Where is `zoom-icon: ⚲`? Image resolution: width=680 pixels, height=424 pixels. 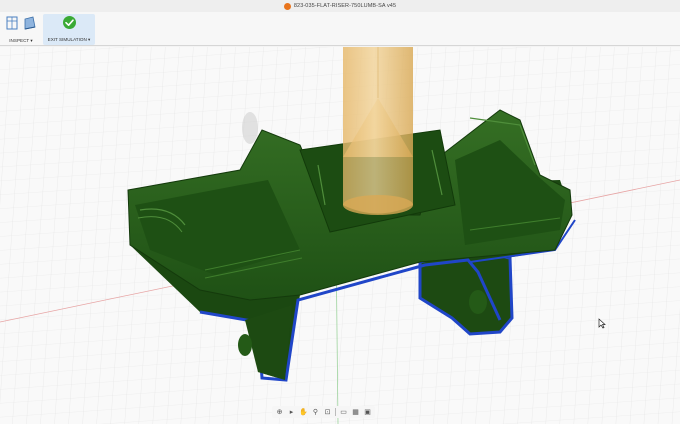 zoom-icon: ⚲ is located at coordinates (315, 412).